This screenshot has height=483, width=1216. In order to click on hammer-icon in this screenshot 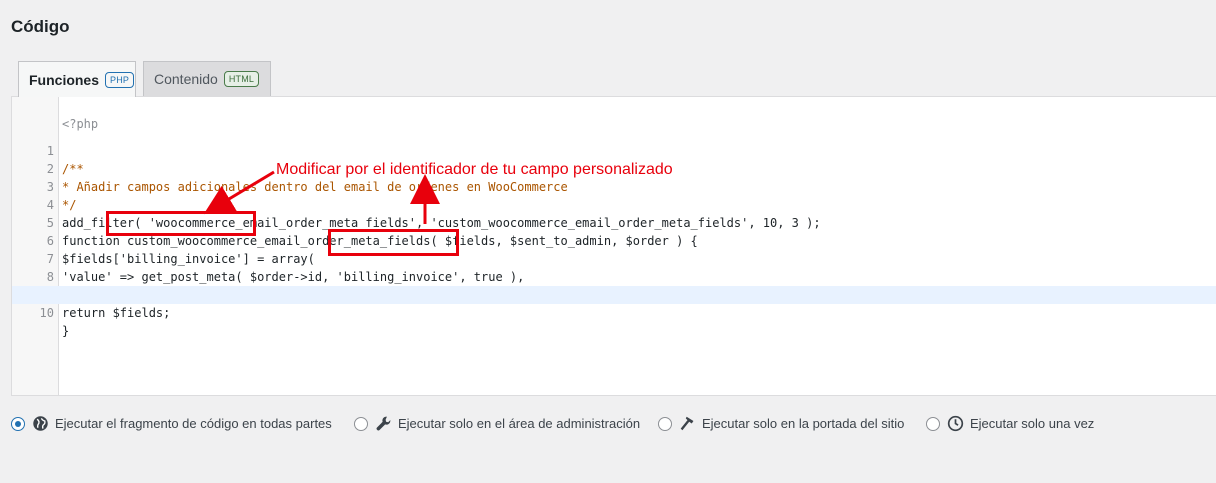, I will do `click(687, 423)`.